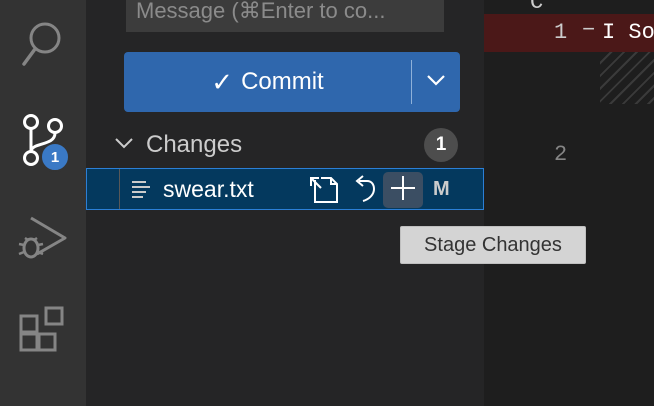 Image resolution: width=654 pixels, height=406 pixels. Describe the element at coordinates (627, 78) in the screenshot. I see `diff-hatch-filler` at that location.